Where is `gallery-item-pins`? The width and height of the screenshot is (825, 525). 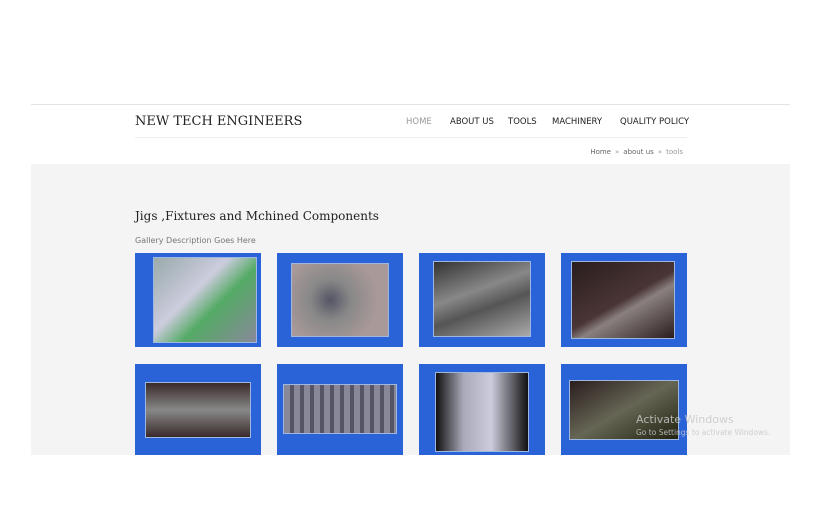
gallery-item-pins is located at coordinates (340, 409).